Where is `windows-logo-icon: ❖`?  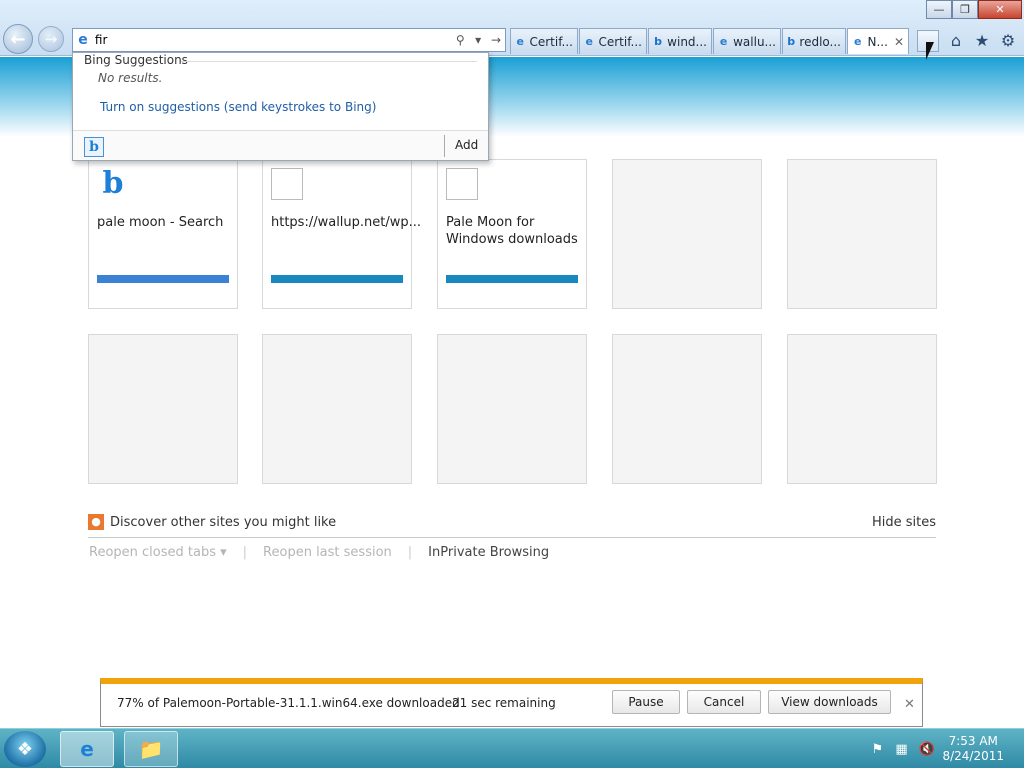 windows-logo-icon: ❖ is located at coordinates (25, 749).